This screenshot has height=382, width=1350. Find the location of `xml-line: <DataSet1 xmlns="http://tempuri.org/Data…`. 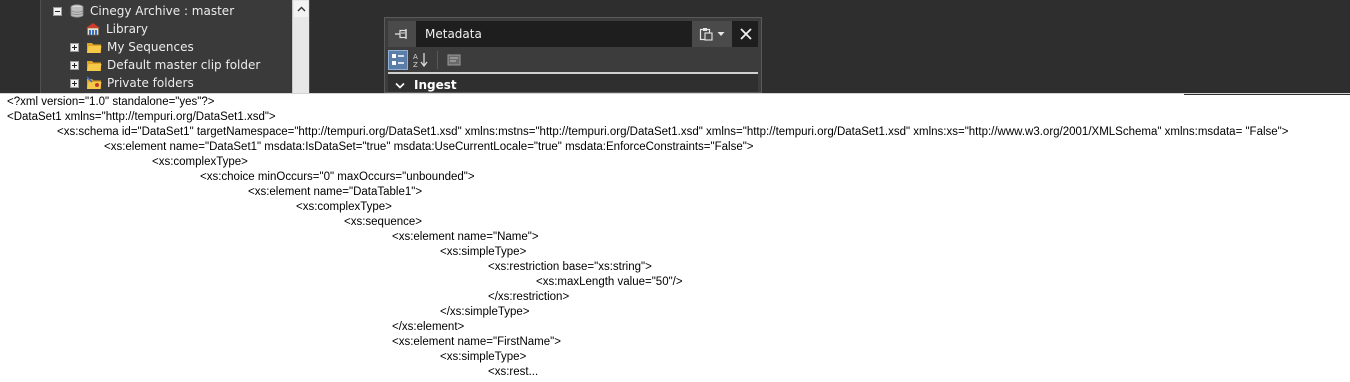

xml-line: <DataSet1 xmlns="http://tempuri.org/Data… is located at coordinates (141, 117).